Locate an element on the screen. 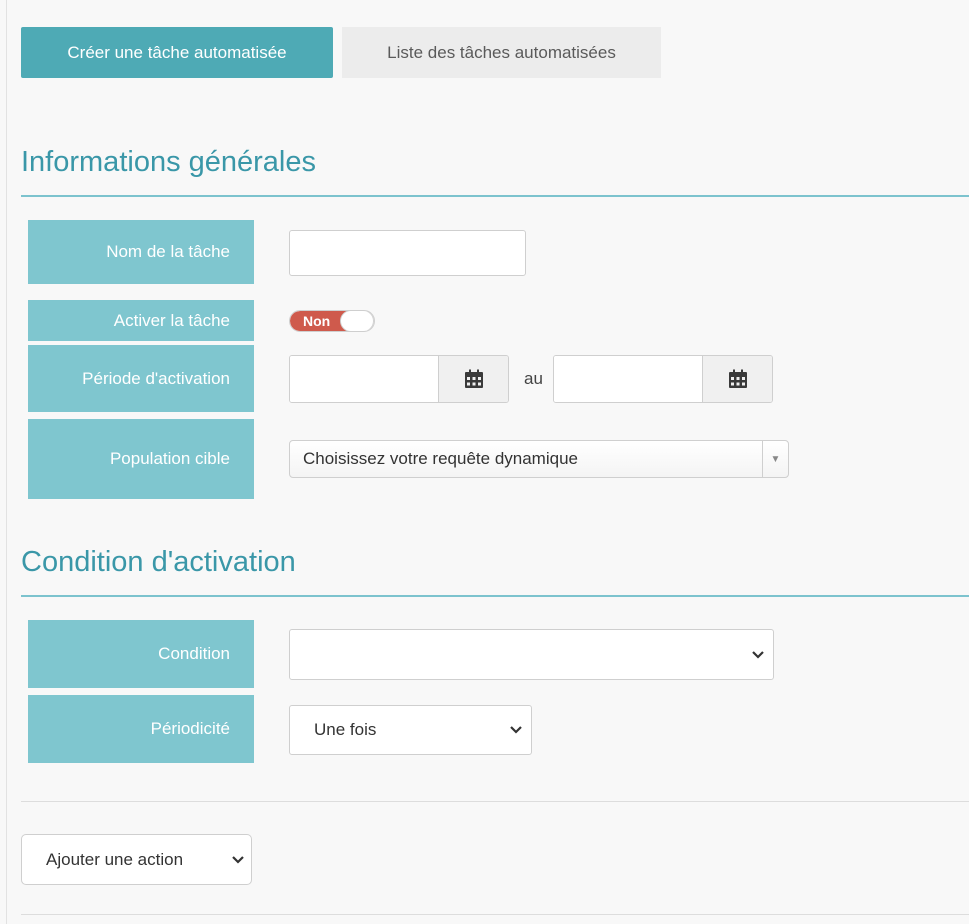  label-task-name: Nom de la tâche is located at coordinates (141, 252).